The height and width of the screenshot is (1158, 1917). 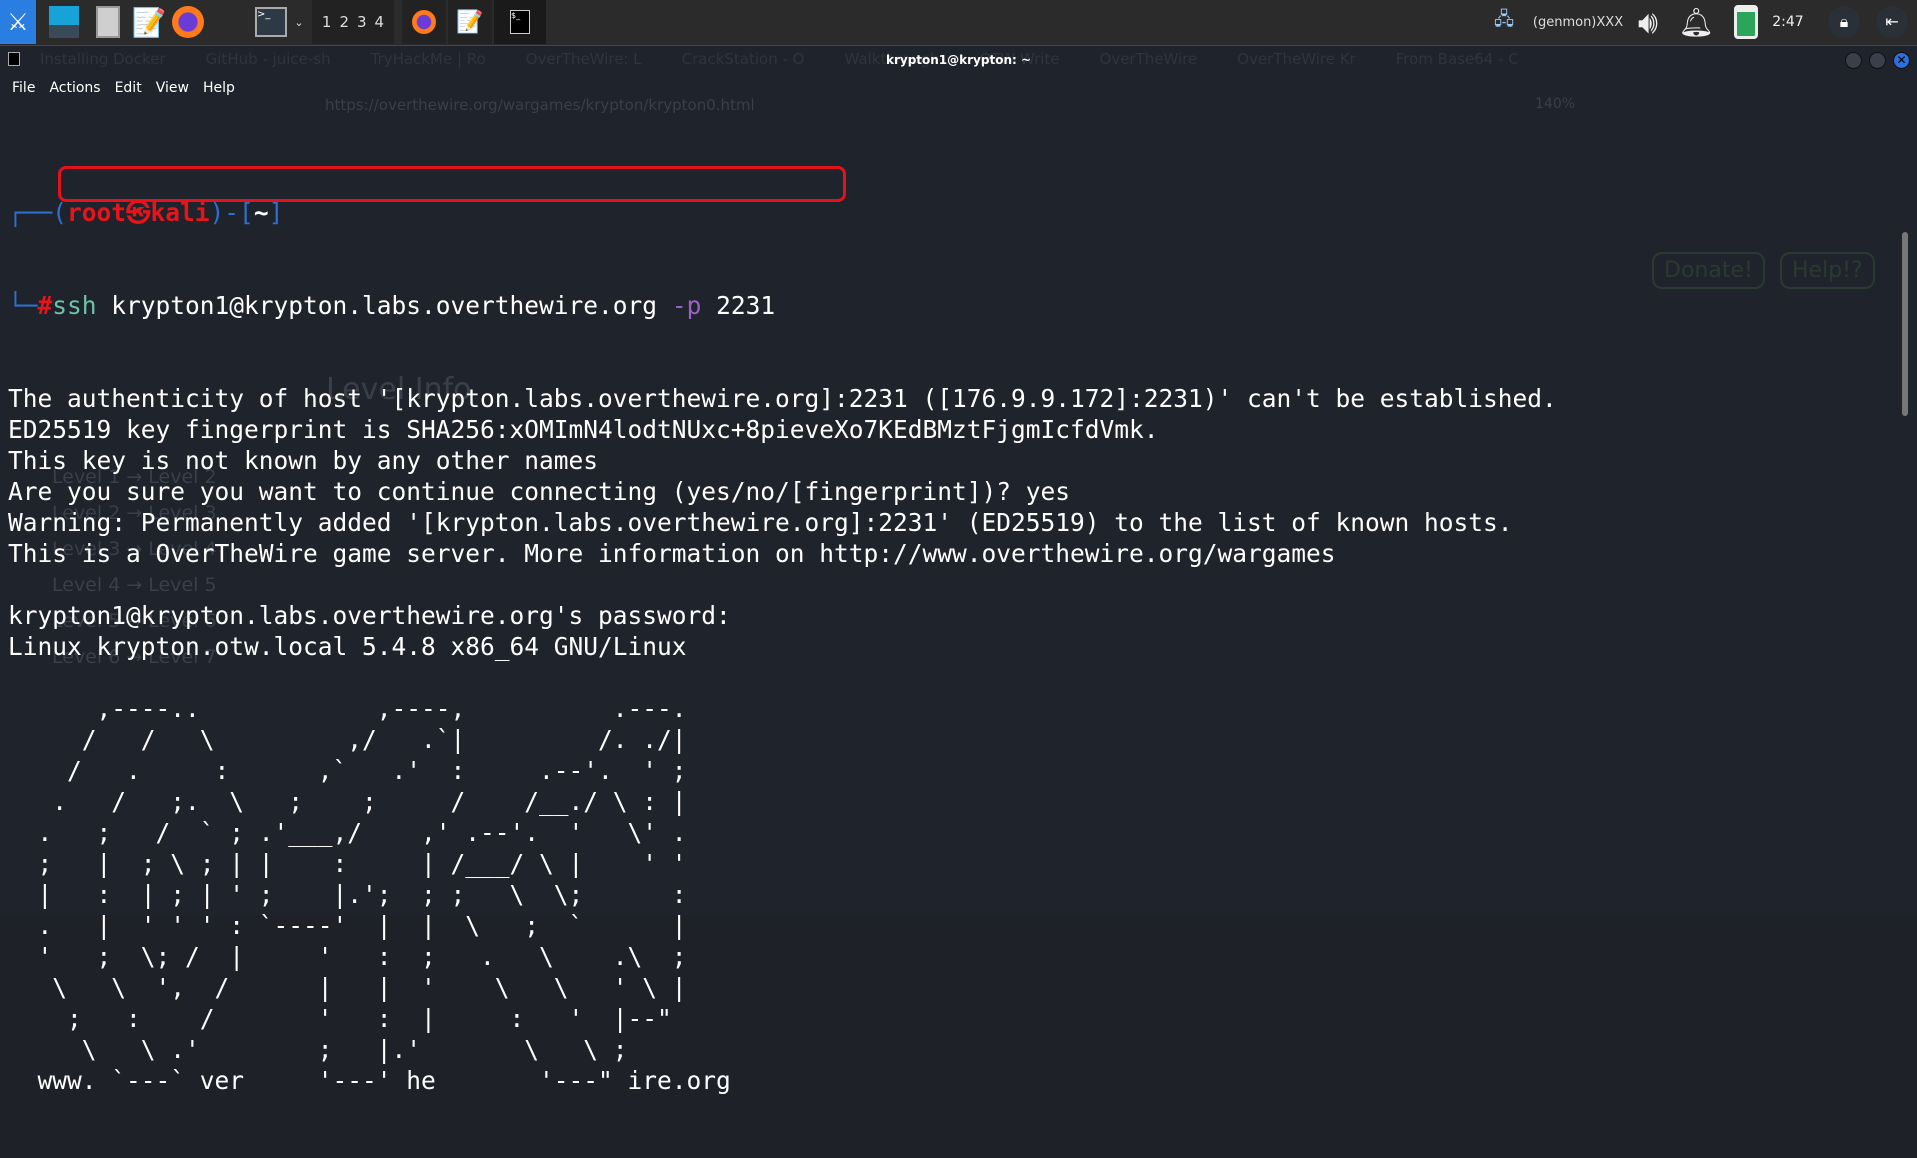 I want to click on prompt-host: kali, so click(x=180, y=212).